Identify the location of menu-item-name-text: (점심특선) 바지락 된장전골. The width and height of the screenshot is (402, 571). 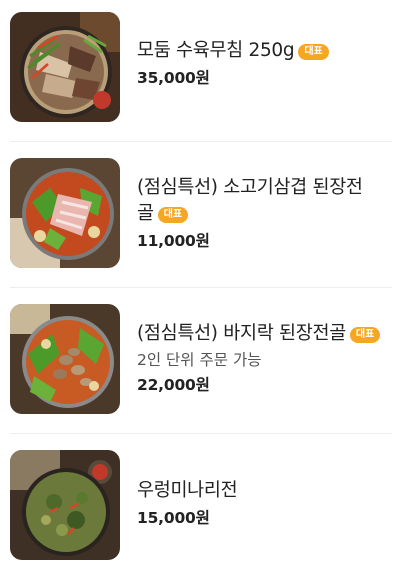
(241, 333).